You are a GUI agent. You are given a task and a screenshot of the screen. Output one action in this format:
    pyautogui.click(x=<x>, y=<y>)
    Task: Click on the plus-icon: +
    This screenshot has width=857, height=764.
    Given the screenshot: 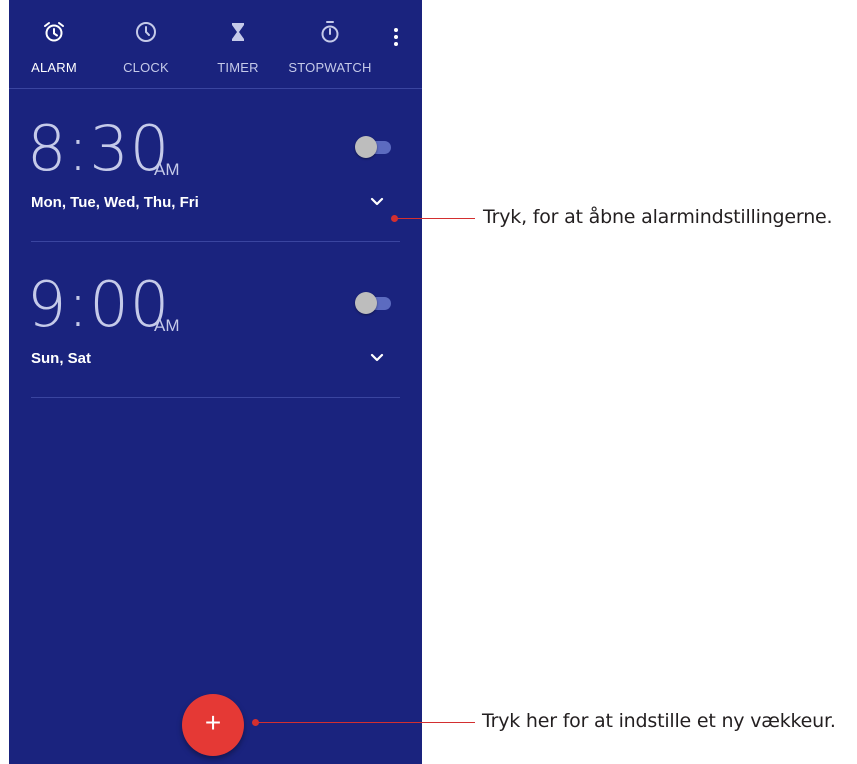 What is the action you would take?
    pyautogui.click(x=213, y=722)
    